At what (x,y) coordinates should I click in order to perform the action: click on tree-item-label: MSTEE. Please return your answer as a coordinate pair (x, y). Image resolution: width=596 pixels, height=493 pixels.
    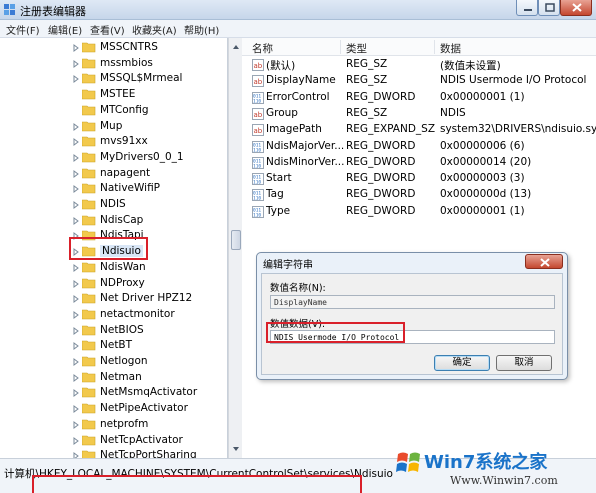
    Looking at the image, I should click on (118, 94).